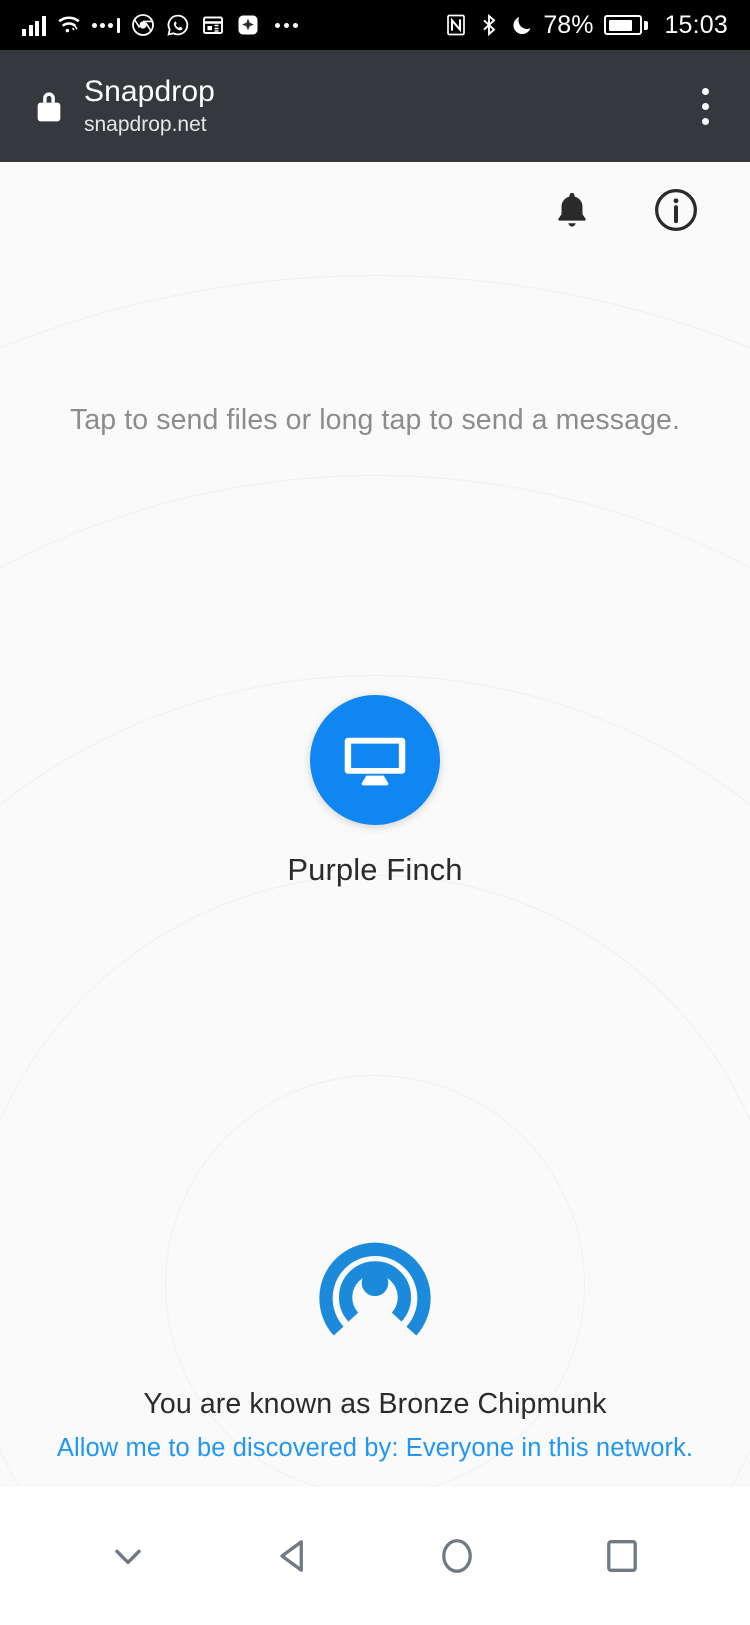 Image resolution: width=750 pixels, height=1625 pixels. I want to click on sparkle-app-icon, so click(248, 25).